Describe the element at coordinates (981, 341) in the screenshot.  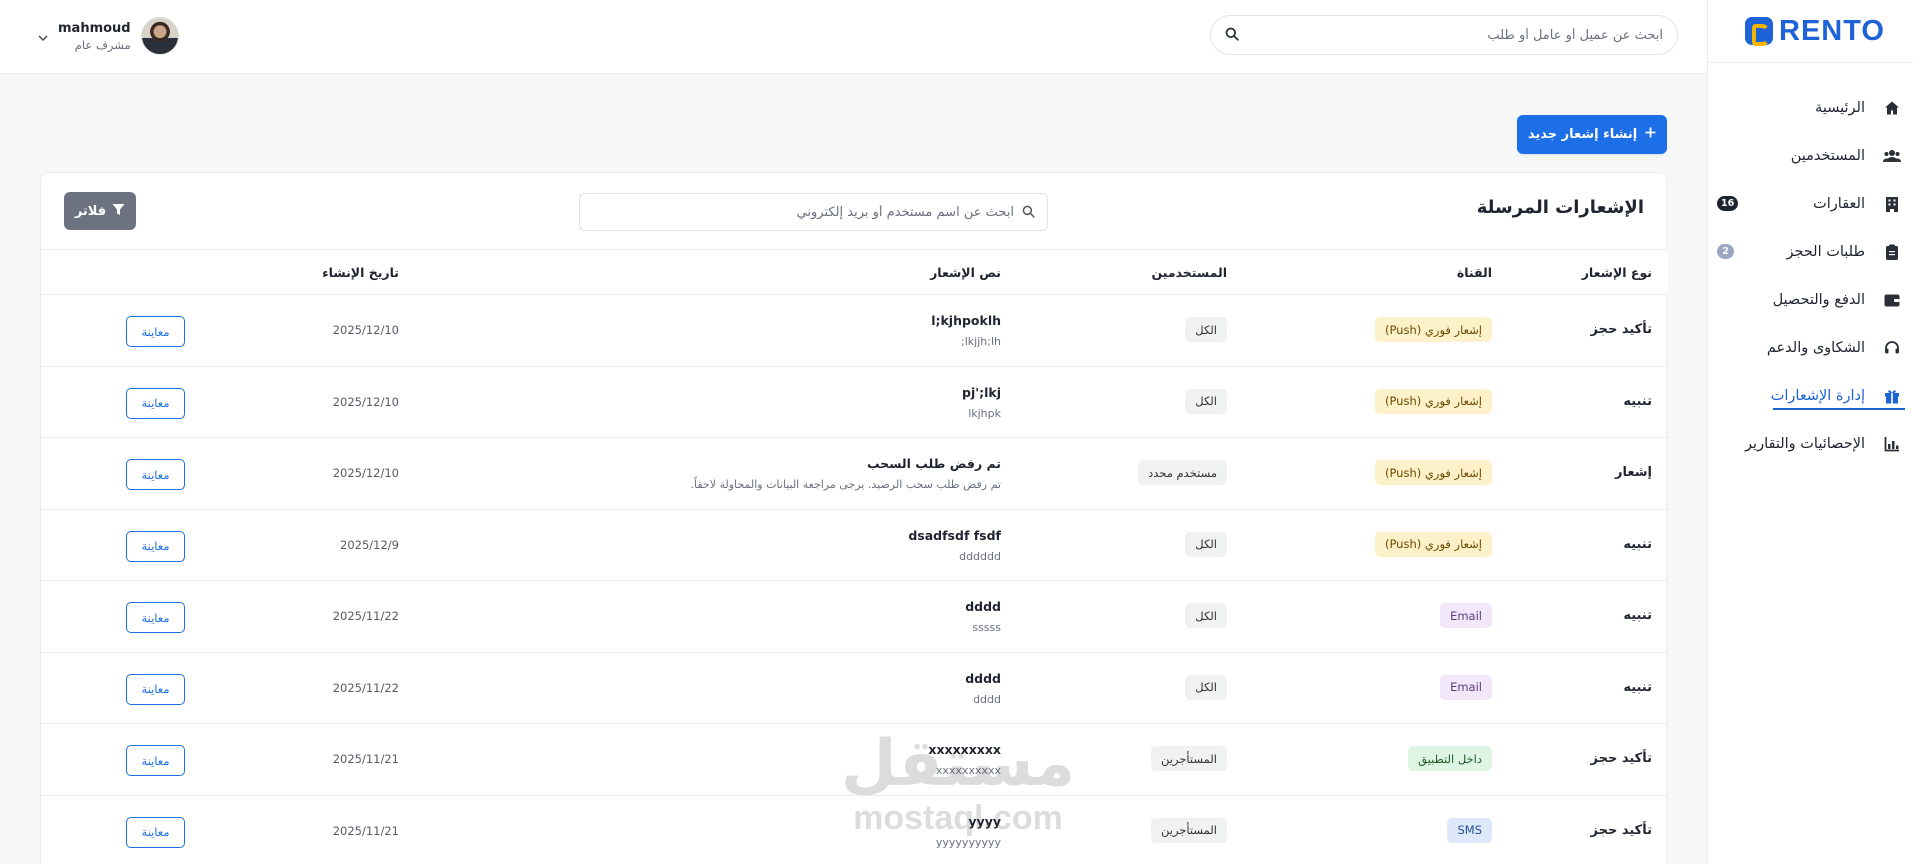
I see `notification-body: lkjjh;lh;` at that location.